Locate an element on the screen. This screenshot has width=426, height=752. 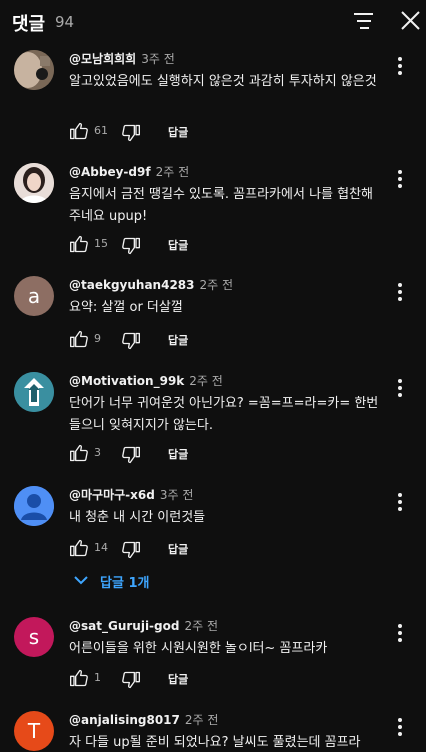
chevron-down-icon is located at coordinates (81, 580).